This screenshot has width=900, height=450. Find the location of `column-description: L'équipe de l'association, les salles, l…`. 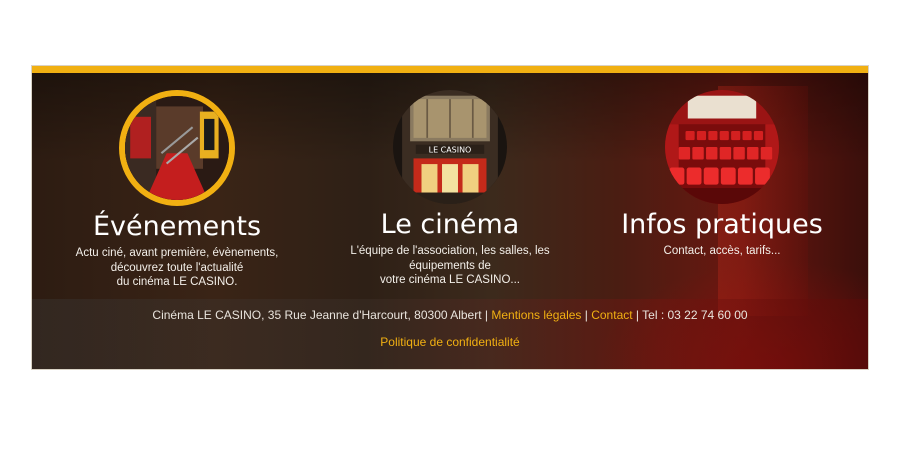

column-description: L'équipe de l'association, les salles, l… is located at coordinates (450, 266).